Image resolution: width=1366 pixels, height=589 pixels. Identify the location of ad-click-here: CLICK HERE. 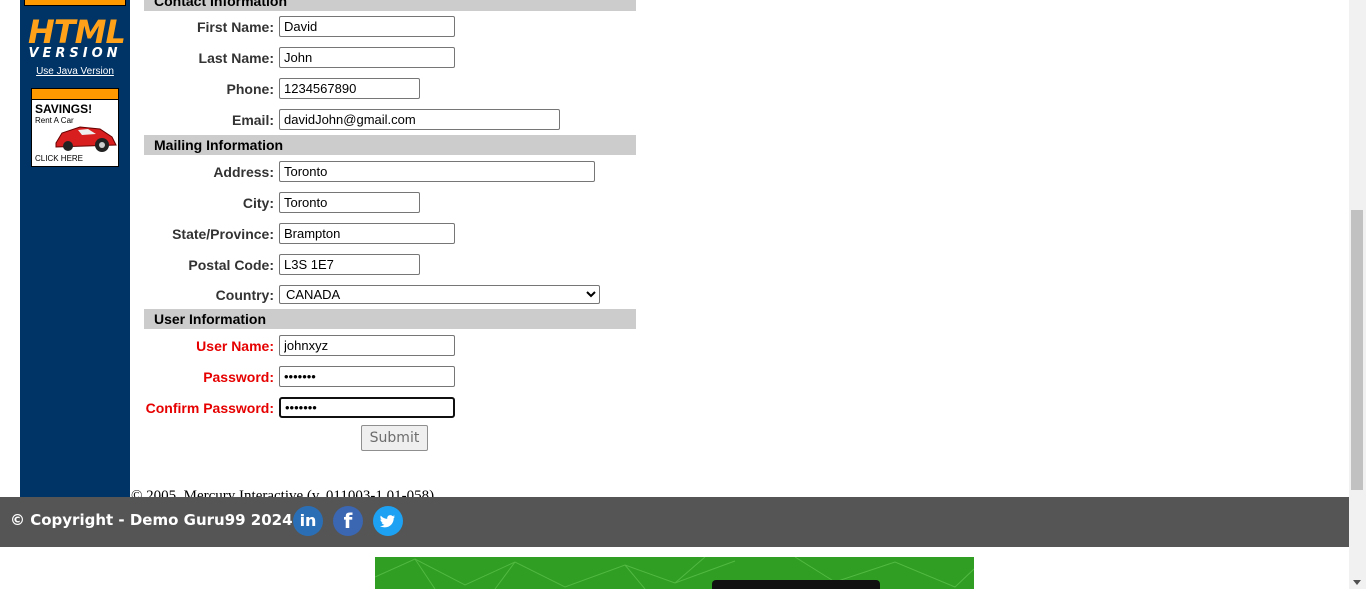
(59, 158).